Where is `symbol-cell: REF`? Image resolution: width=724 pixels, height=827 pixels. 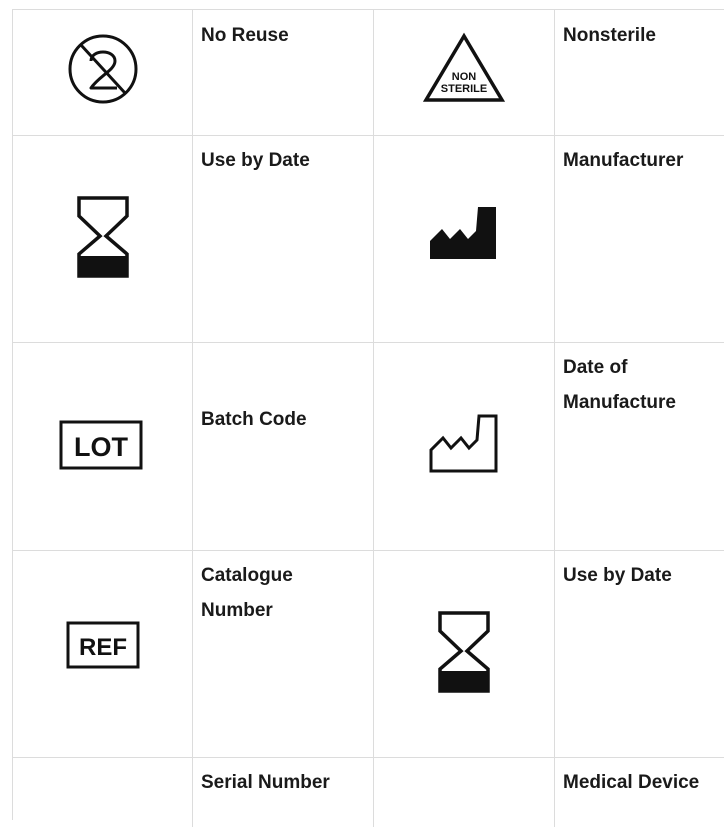
symbol-cell: REF is located at coordinates (103, 653).